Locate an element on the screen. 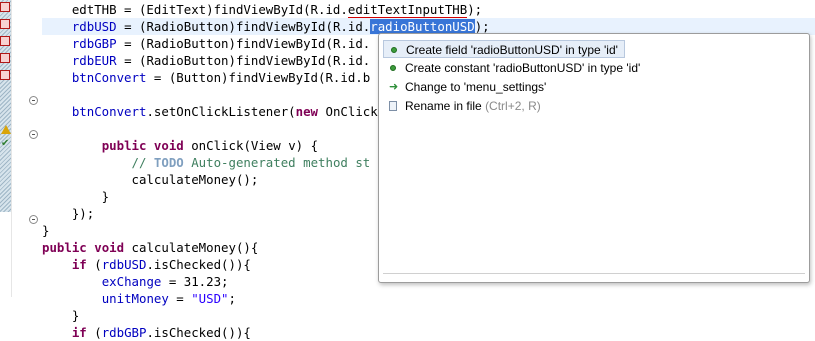 The height and width of the screenshot is (341, 815). quickfix-rename-in-file: Rename in file (Ctrl+2, R) is located at coordinates (465, 106).